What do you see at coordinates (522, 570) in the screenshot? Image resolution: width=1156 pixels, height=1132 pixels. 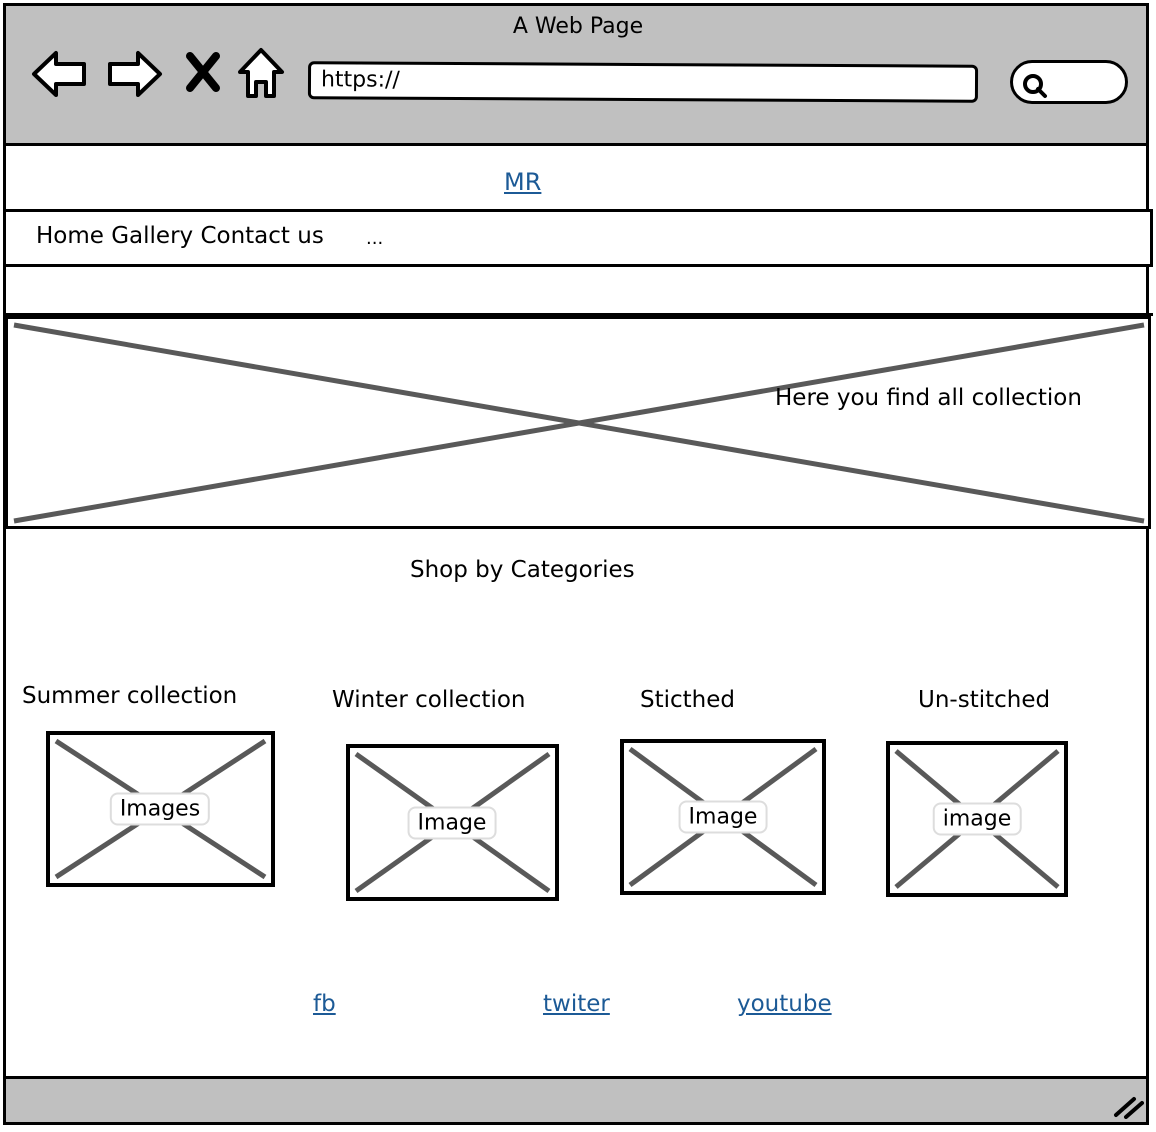 I see `categories-heading: Shop by Categories` at bounding box center [522, 570].